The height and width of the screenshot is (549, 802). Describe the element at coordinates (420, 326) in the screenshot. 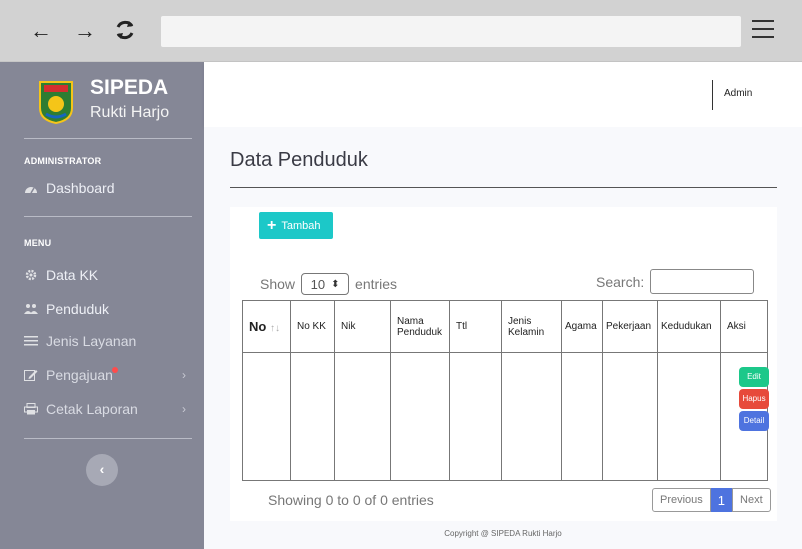

I see `column-header-nama-penduduk: Nama Penduduk` at that location.